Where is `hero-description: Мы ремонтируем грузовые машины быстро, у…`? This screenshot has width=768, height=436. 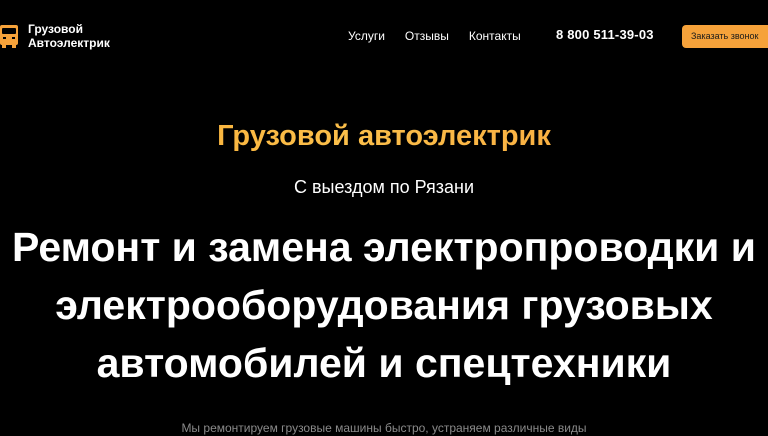
hero-description: Мы ремонтируем грузовые машины быстро, у… is located at coordinates (384, 428).